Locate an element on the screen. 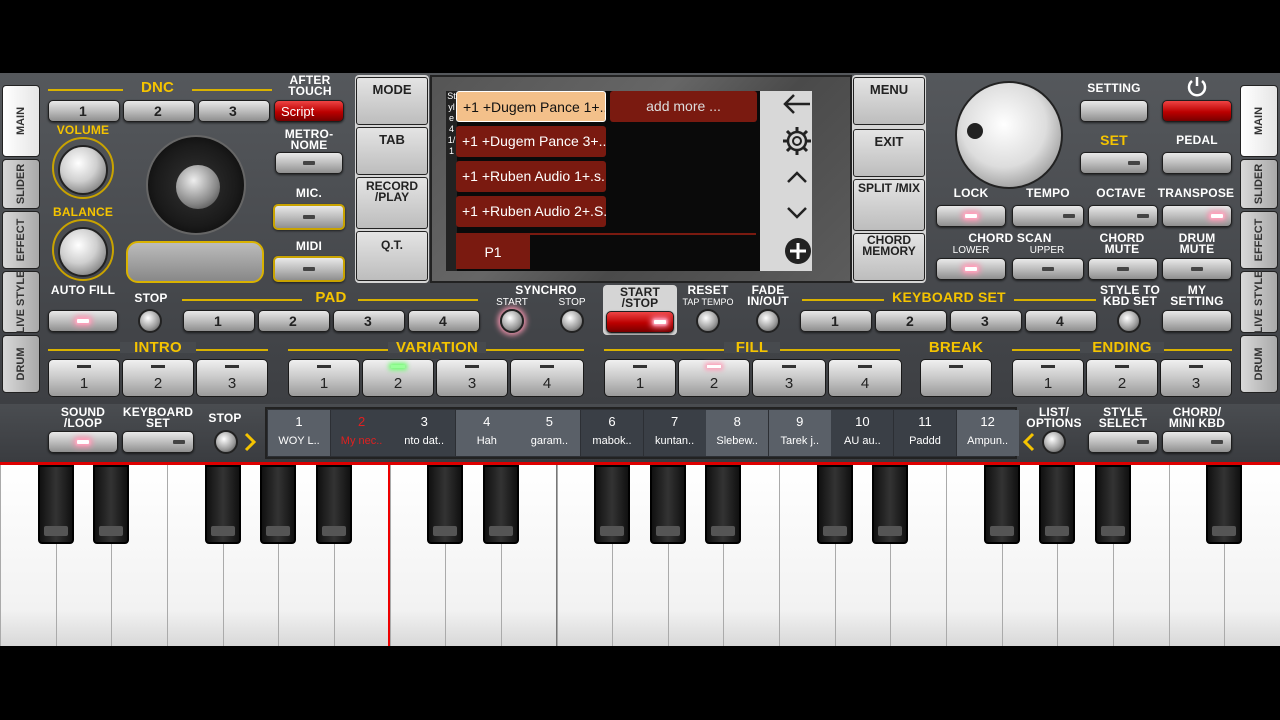  song-slot-7: 7 kuntan.. is located at coordinates (674, 433).